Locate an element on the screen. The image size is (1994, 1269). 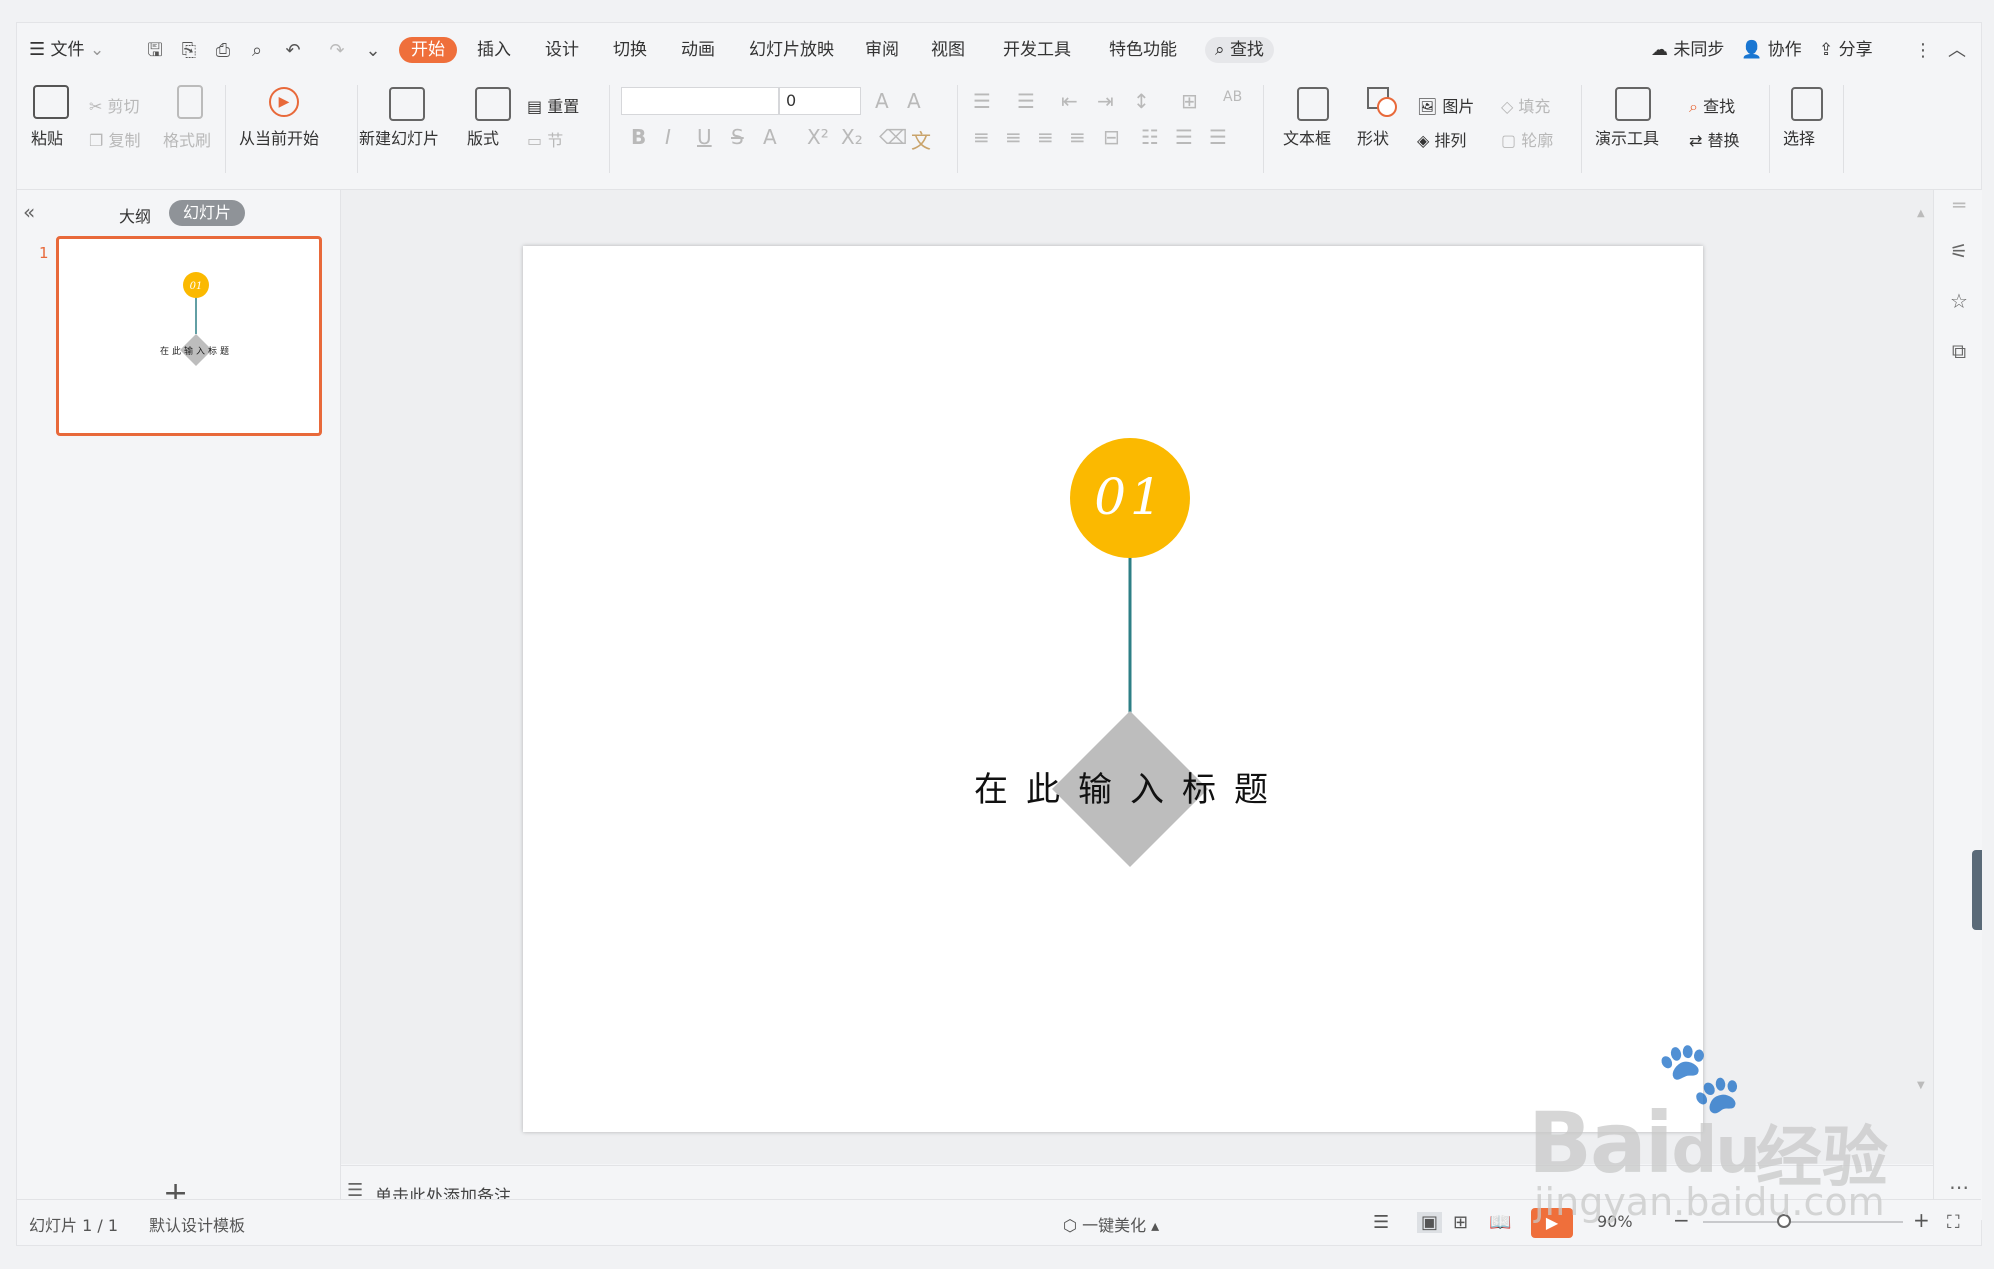
format-painter-button: 格式刷 is located at coordinates (187, 139).